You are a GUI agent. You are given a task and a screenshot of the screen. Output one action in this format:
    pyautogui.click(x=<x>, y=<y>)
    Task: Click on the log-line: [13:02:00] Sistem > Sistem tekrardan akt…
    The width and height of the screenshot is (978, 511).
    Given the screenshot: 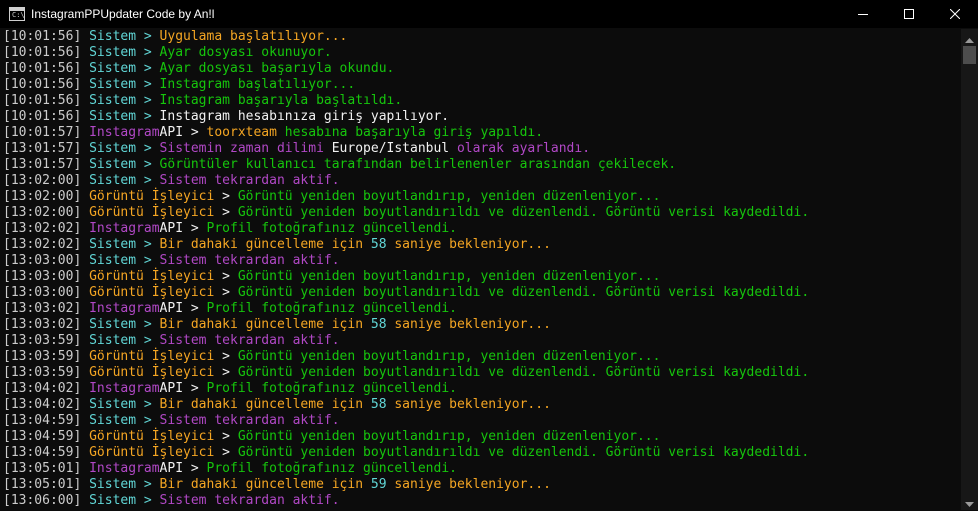 What is the action you would take?
    pyautogui.click(x=480, y=181)
    